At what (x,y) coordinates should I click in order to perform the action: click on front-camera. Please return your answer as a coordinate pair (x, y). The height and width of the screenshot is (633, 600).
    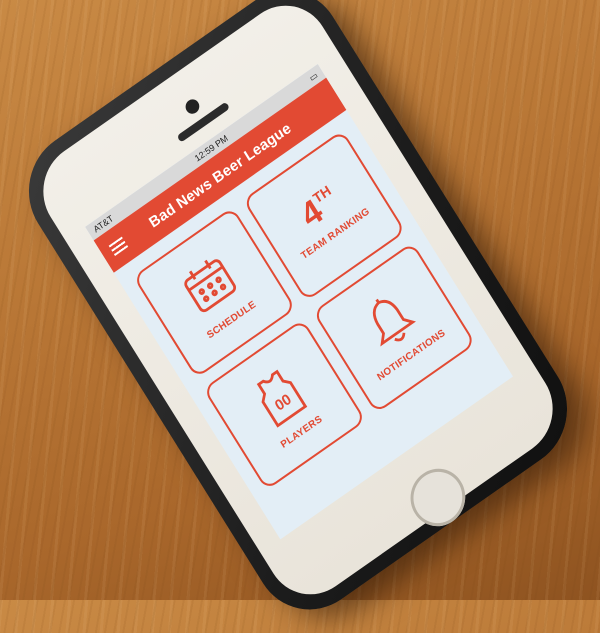
    Looking at the image, I should click on (192, 106).